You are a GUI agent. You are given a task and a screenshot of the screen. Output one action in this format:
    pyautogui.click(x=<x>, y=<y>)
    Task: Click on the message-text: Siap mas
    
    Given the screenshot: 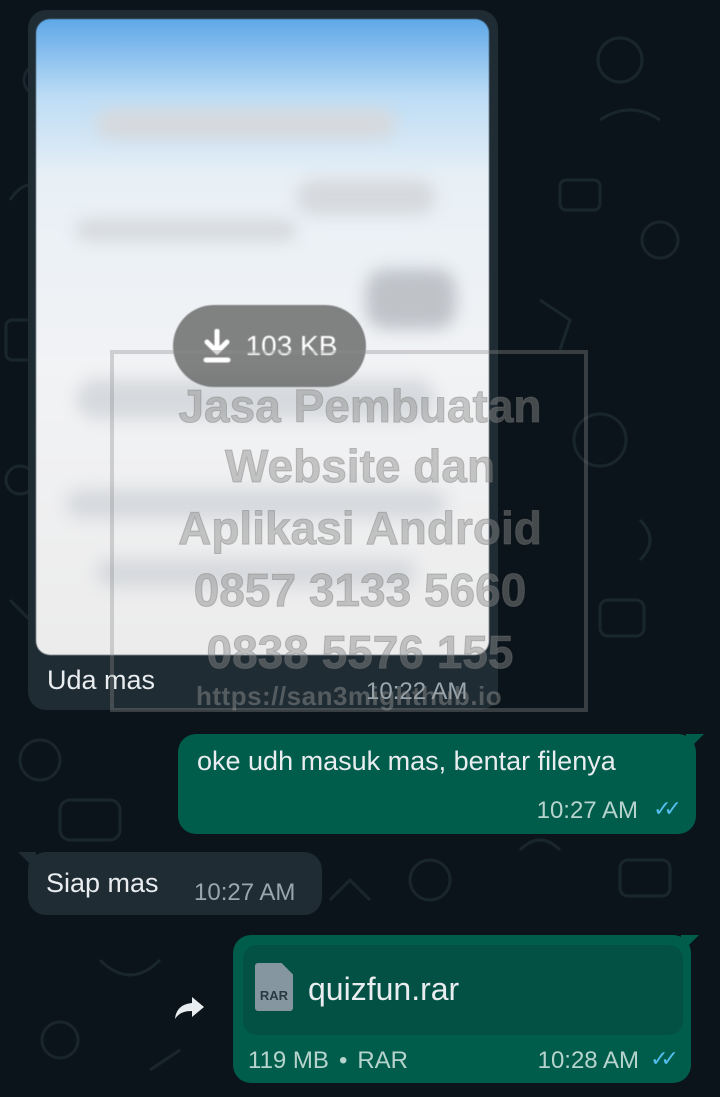 What is the action you would take?
    pyautogui.click(x=102, y=883)
    